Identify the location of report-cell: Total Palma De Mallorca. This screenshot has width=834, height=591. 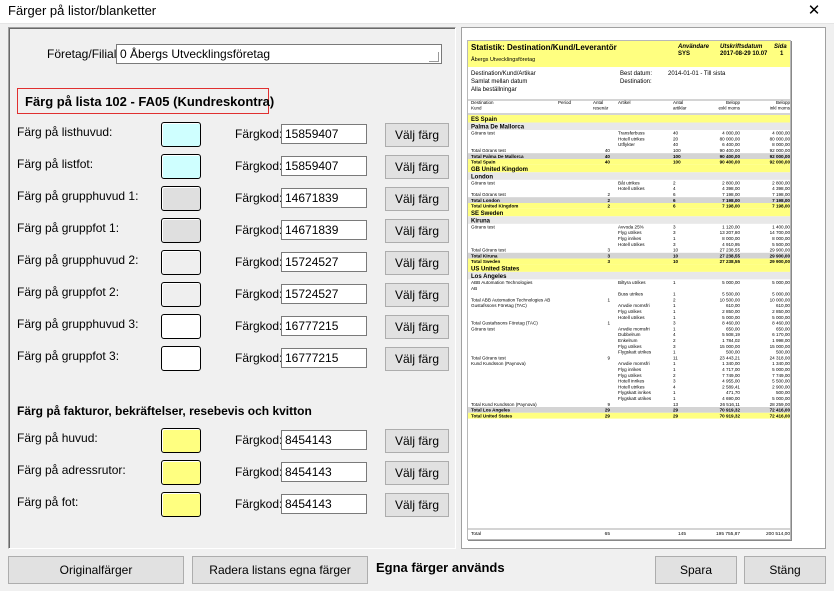
(497, 156).